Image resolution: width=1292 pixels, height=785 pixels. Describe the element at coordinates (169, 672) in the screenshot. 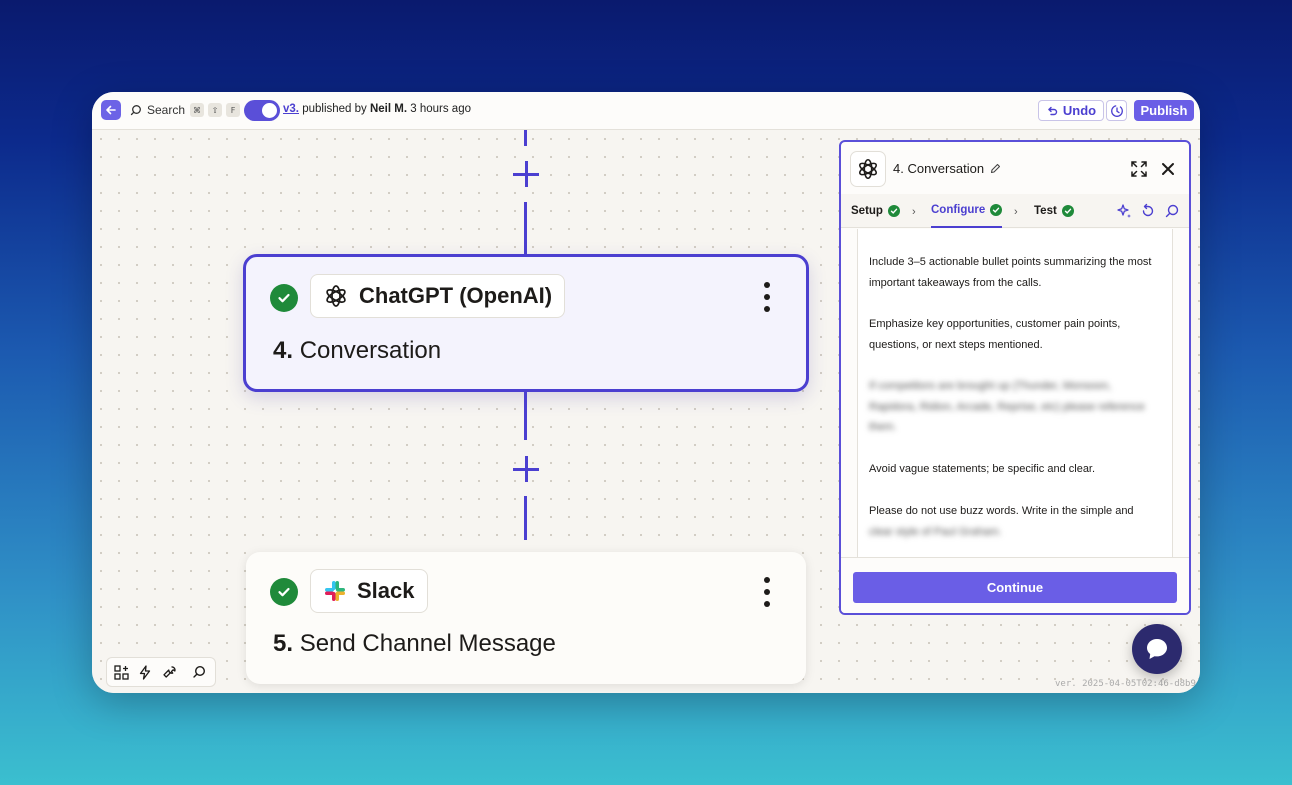

I see `wrench-icon` at that location.